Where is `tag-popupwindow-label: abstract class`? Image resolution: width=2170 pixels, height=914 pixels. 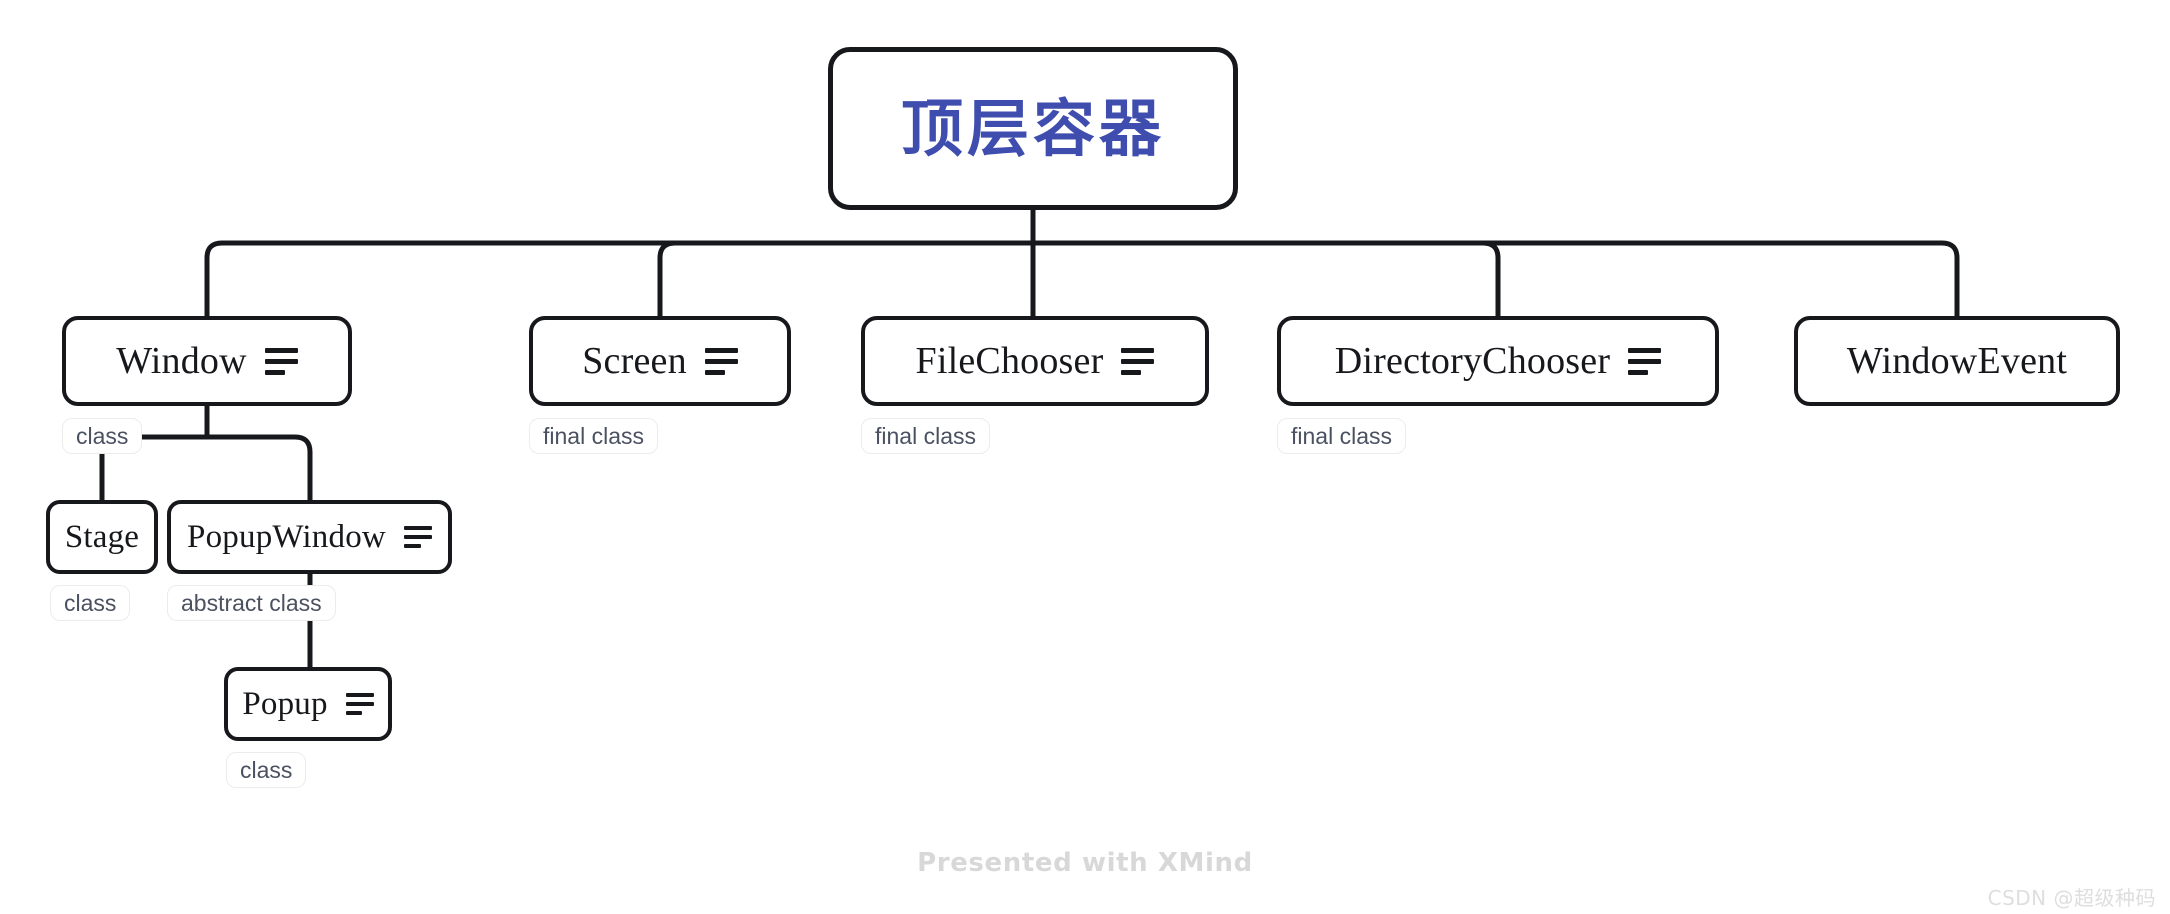 tag-popupwindow-label: abstract class is located at coordinates (251, 602).